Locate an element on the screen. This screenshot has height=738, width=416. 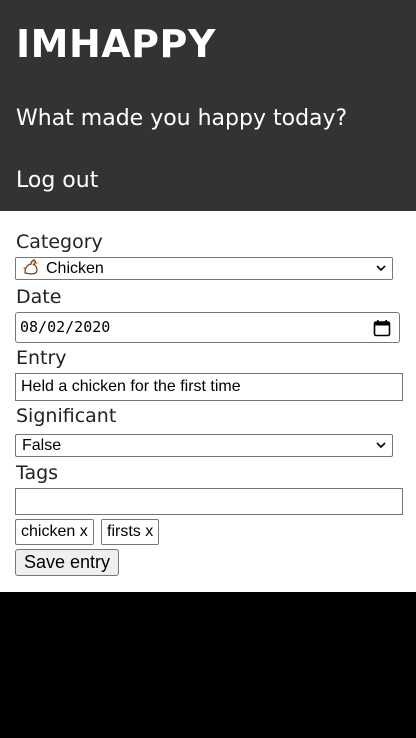
tag-chip-chicken: chicken x is located at coordinates (54, 532).